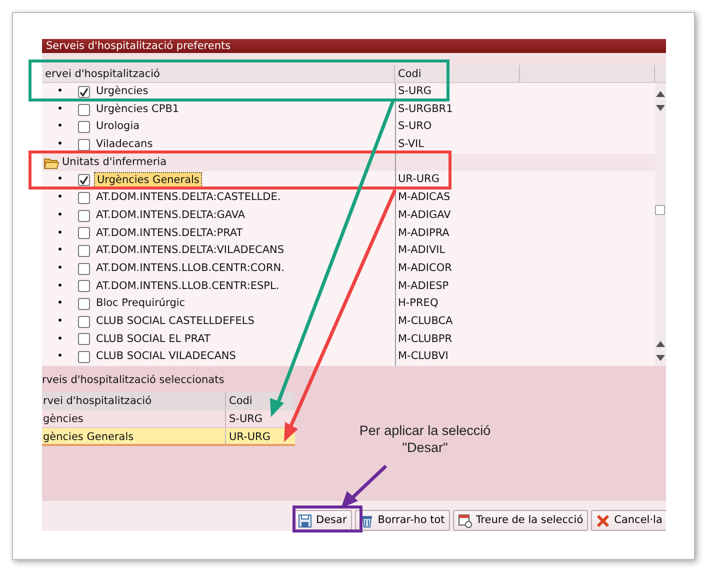 This screenshot has width=708, height=572. Describe the element at coordinates (153, 339) in the screenshot. I see `tree-item: CLUB SOCIAL EL PRAT` at that location.